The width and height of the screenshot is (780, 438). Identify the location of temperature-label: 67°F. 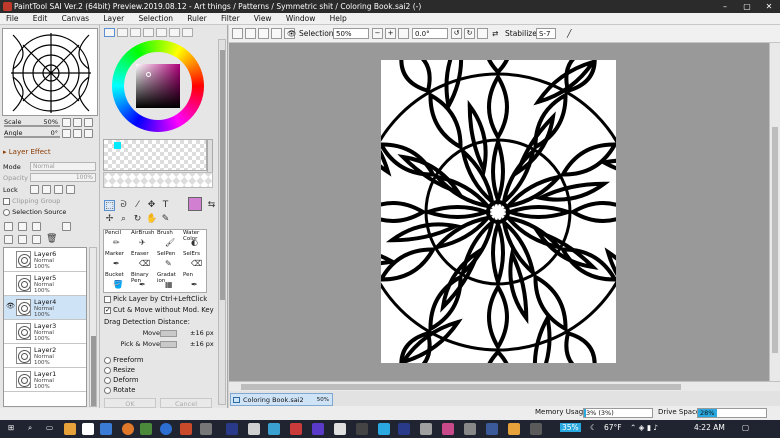
(613, 427).